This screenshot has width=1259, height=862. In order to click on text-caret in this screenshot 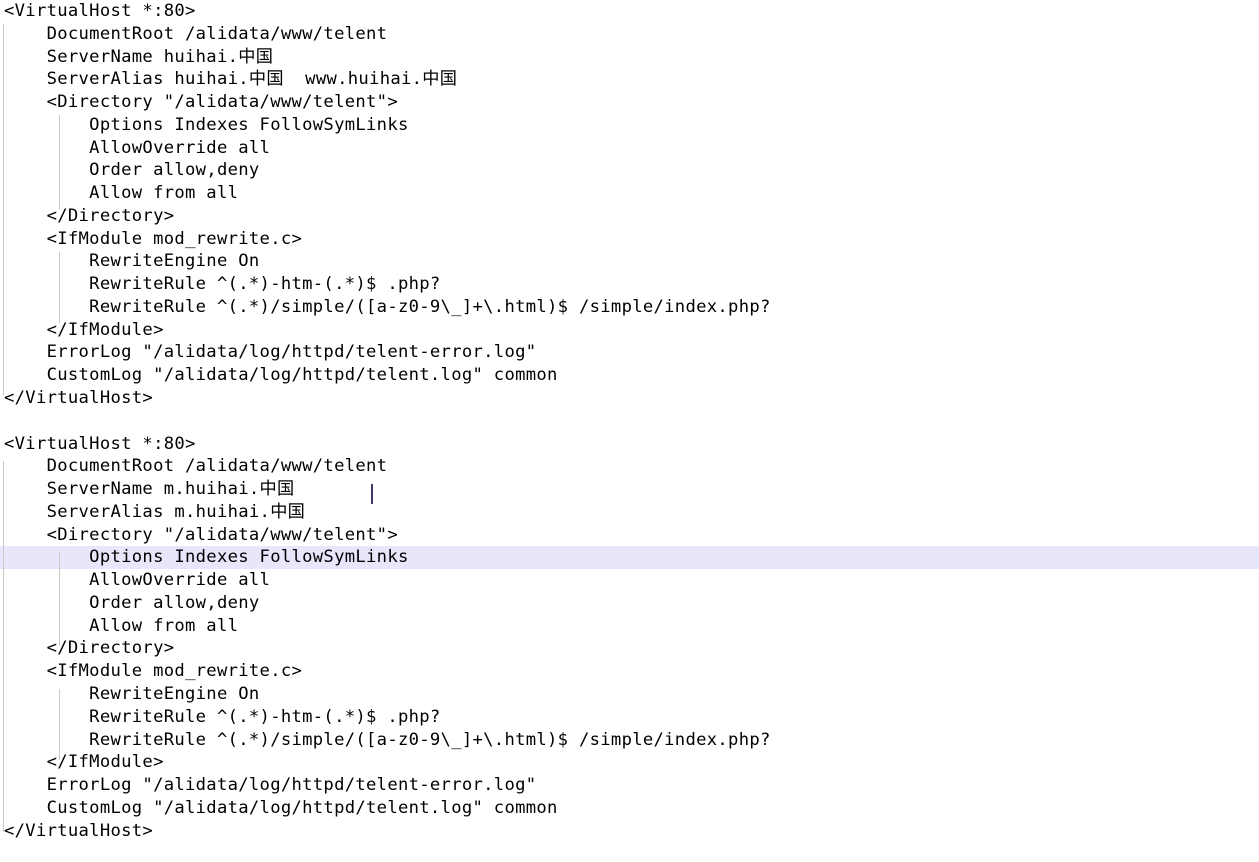, I will do `click(372, 494)`.